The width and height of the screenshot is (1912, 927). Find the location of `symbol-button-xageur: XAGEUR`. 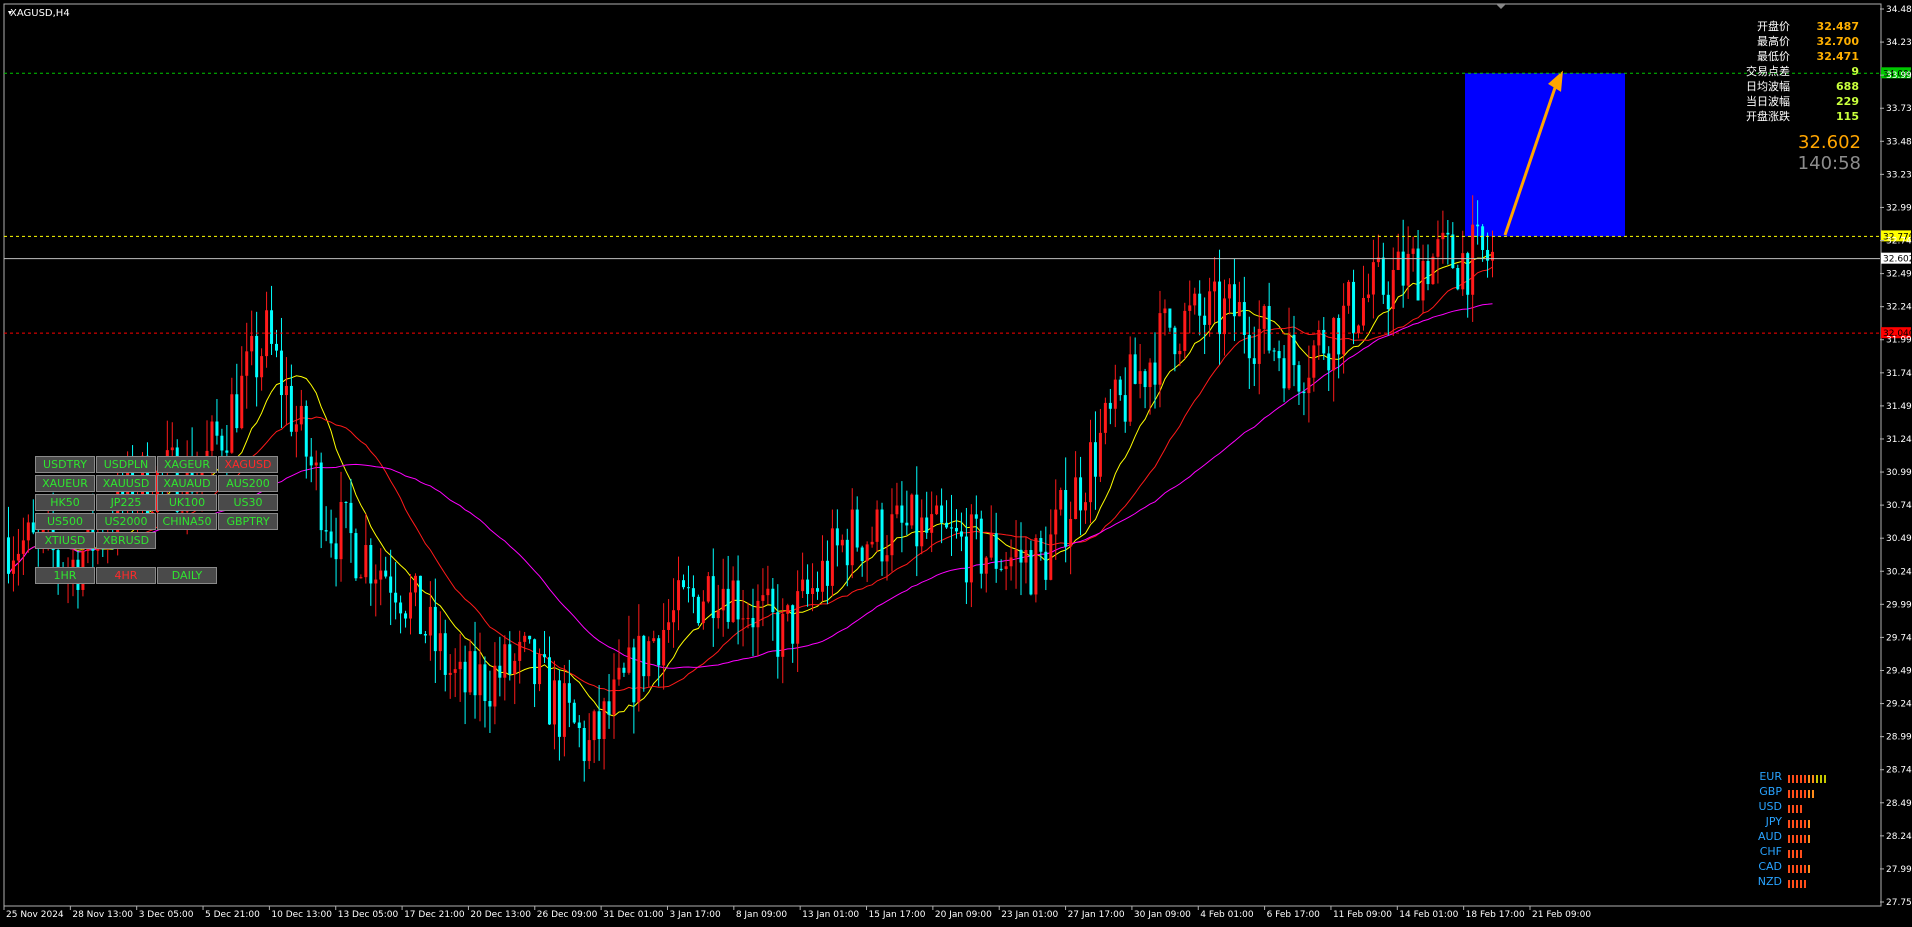

symbol-button-xageur: XAGEUR is located at coordinates (187, 464).